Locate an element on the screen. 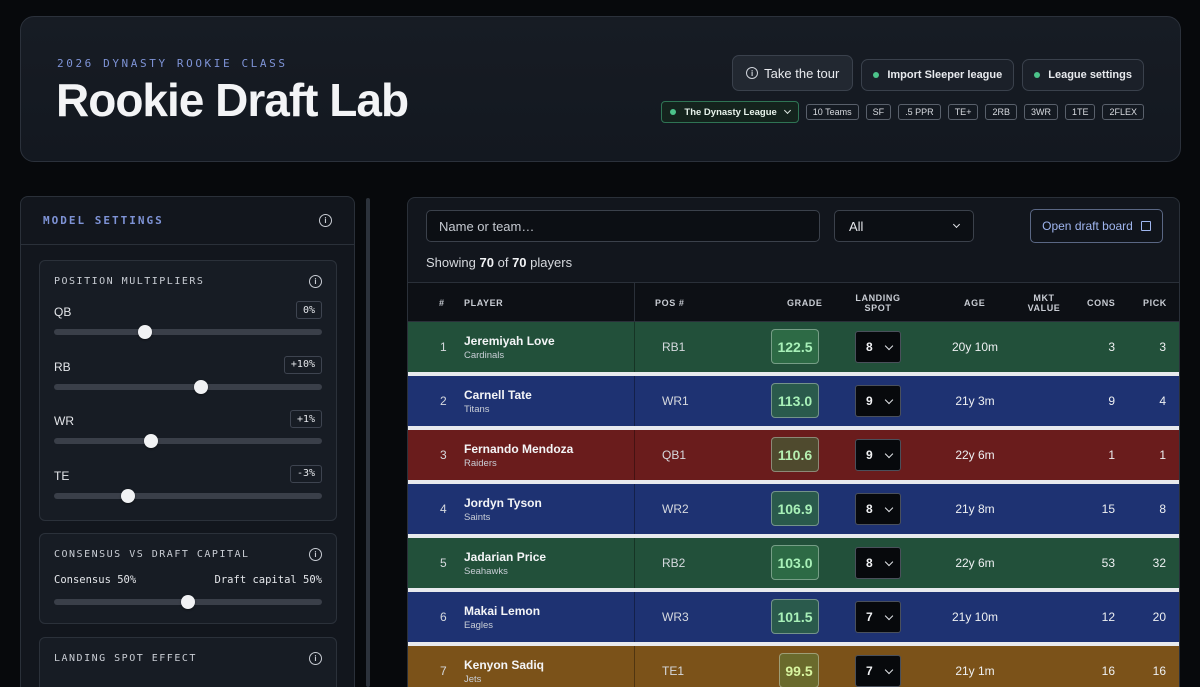 This screenshot has height=687, width=1200. consensus-header: CONSENSUS VS DRAFT CAPITAL i is located at coordinates (188, 554).